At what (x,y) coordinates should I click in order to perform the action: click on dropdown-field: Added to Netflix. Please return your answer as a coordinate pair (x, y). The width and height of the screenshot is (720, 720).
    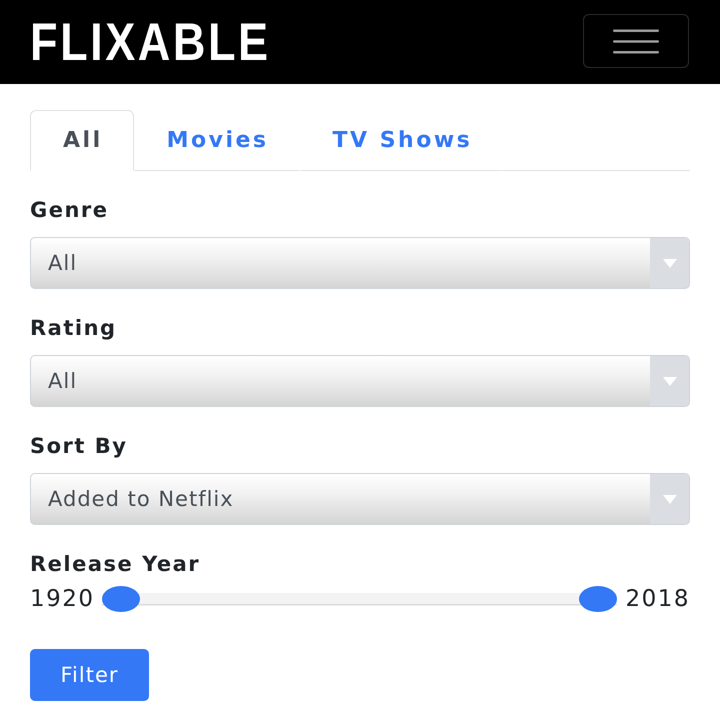
    Looking at the image, I should click on (360, 499).